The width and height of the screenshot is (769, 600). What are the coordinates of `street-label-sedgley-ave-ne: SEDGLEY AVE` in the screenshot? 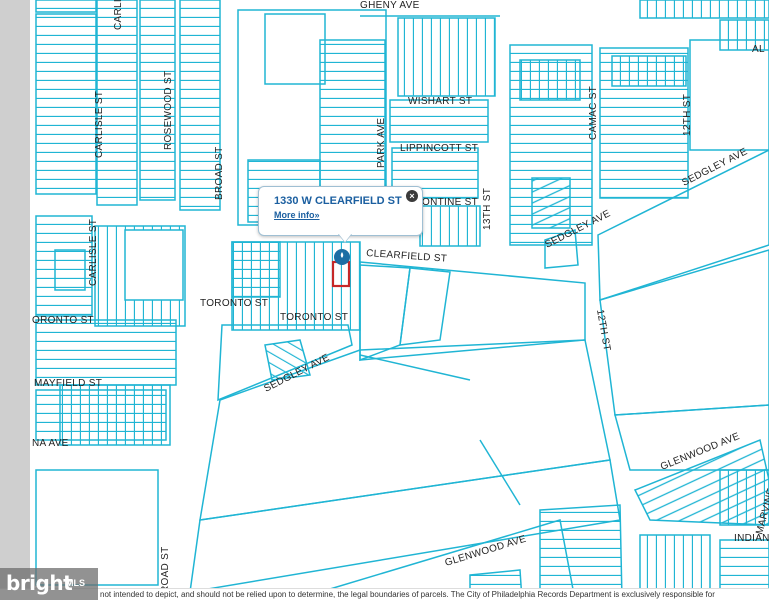 It's located at (714, 167).